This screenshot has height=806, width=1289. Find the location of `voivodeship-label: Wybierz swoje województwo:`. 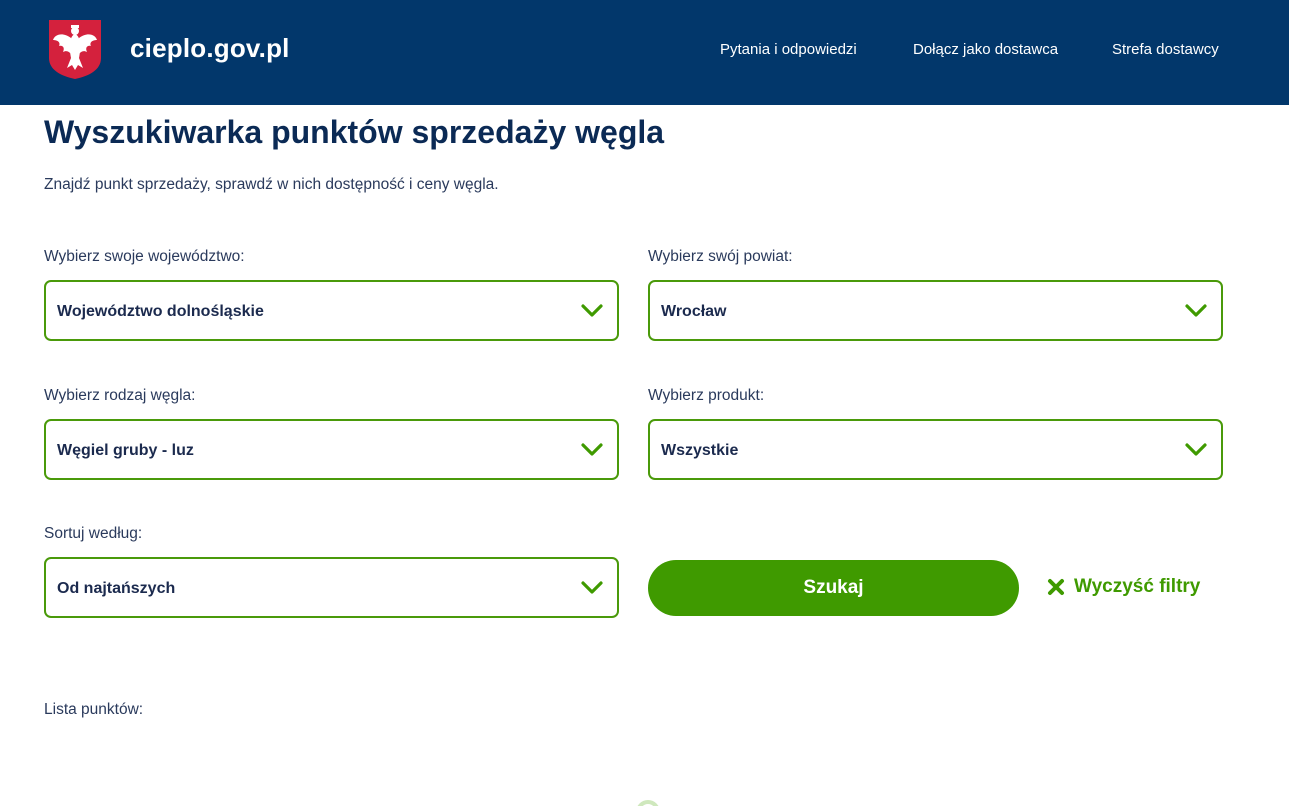

voivodeship-label: Wybierz swoje województwo: is located at coordinates (144, 256).